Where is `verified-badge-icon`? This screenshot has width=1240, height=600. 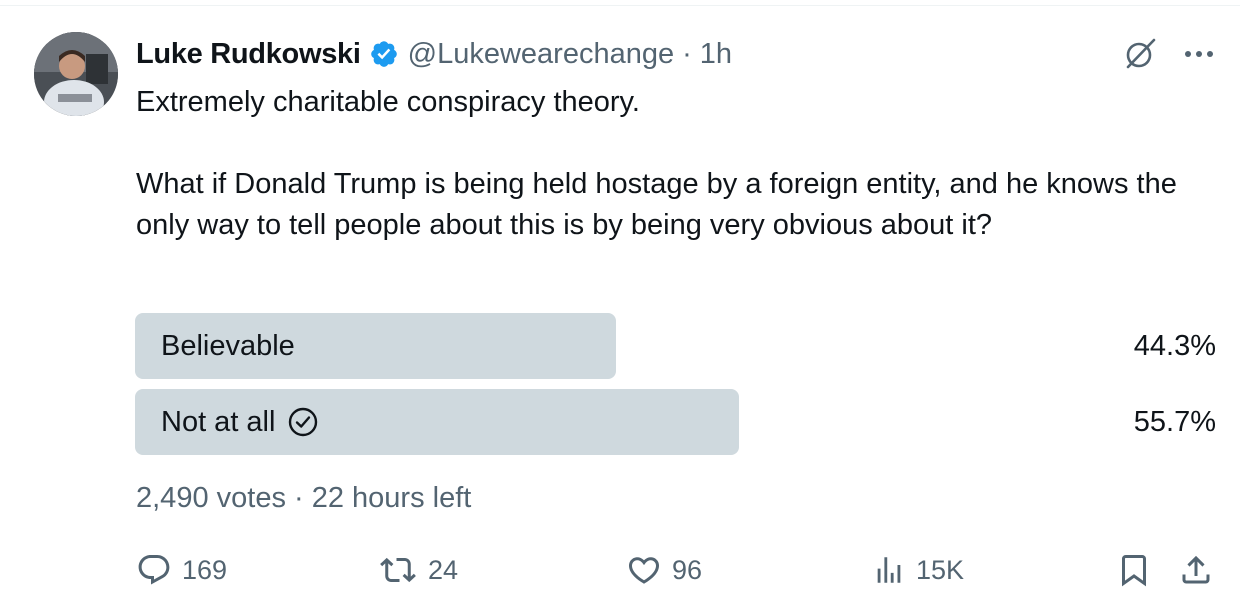
verified-badge-icon is located at coordinates (384, 54).